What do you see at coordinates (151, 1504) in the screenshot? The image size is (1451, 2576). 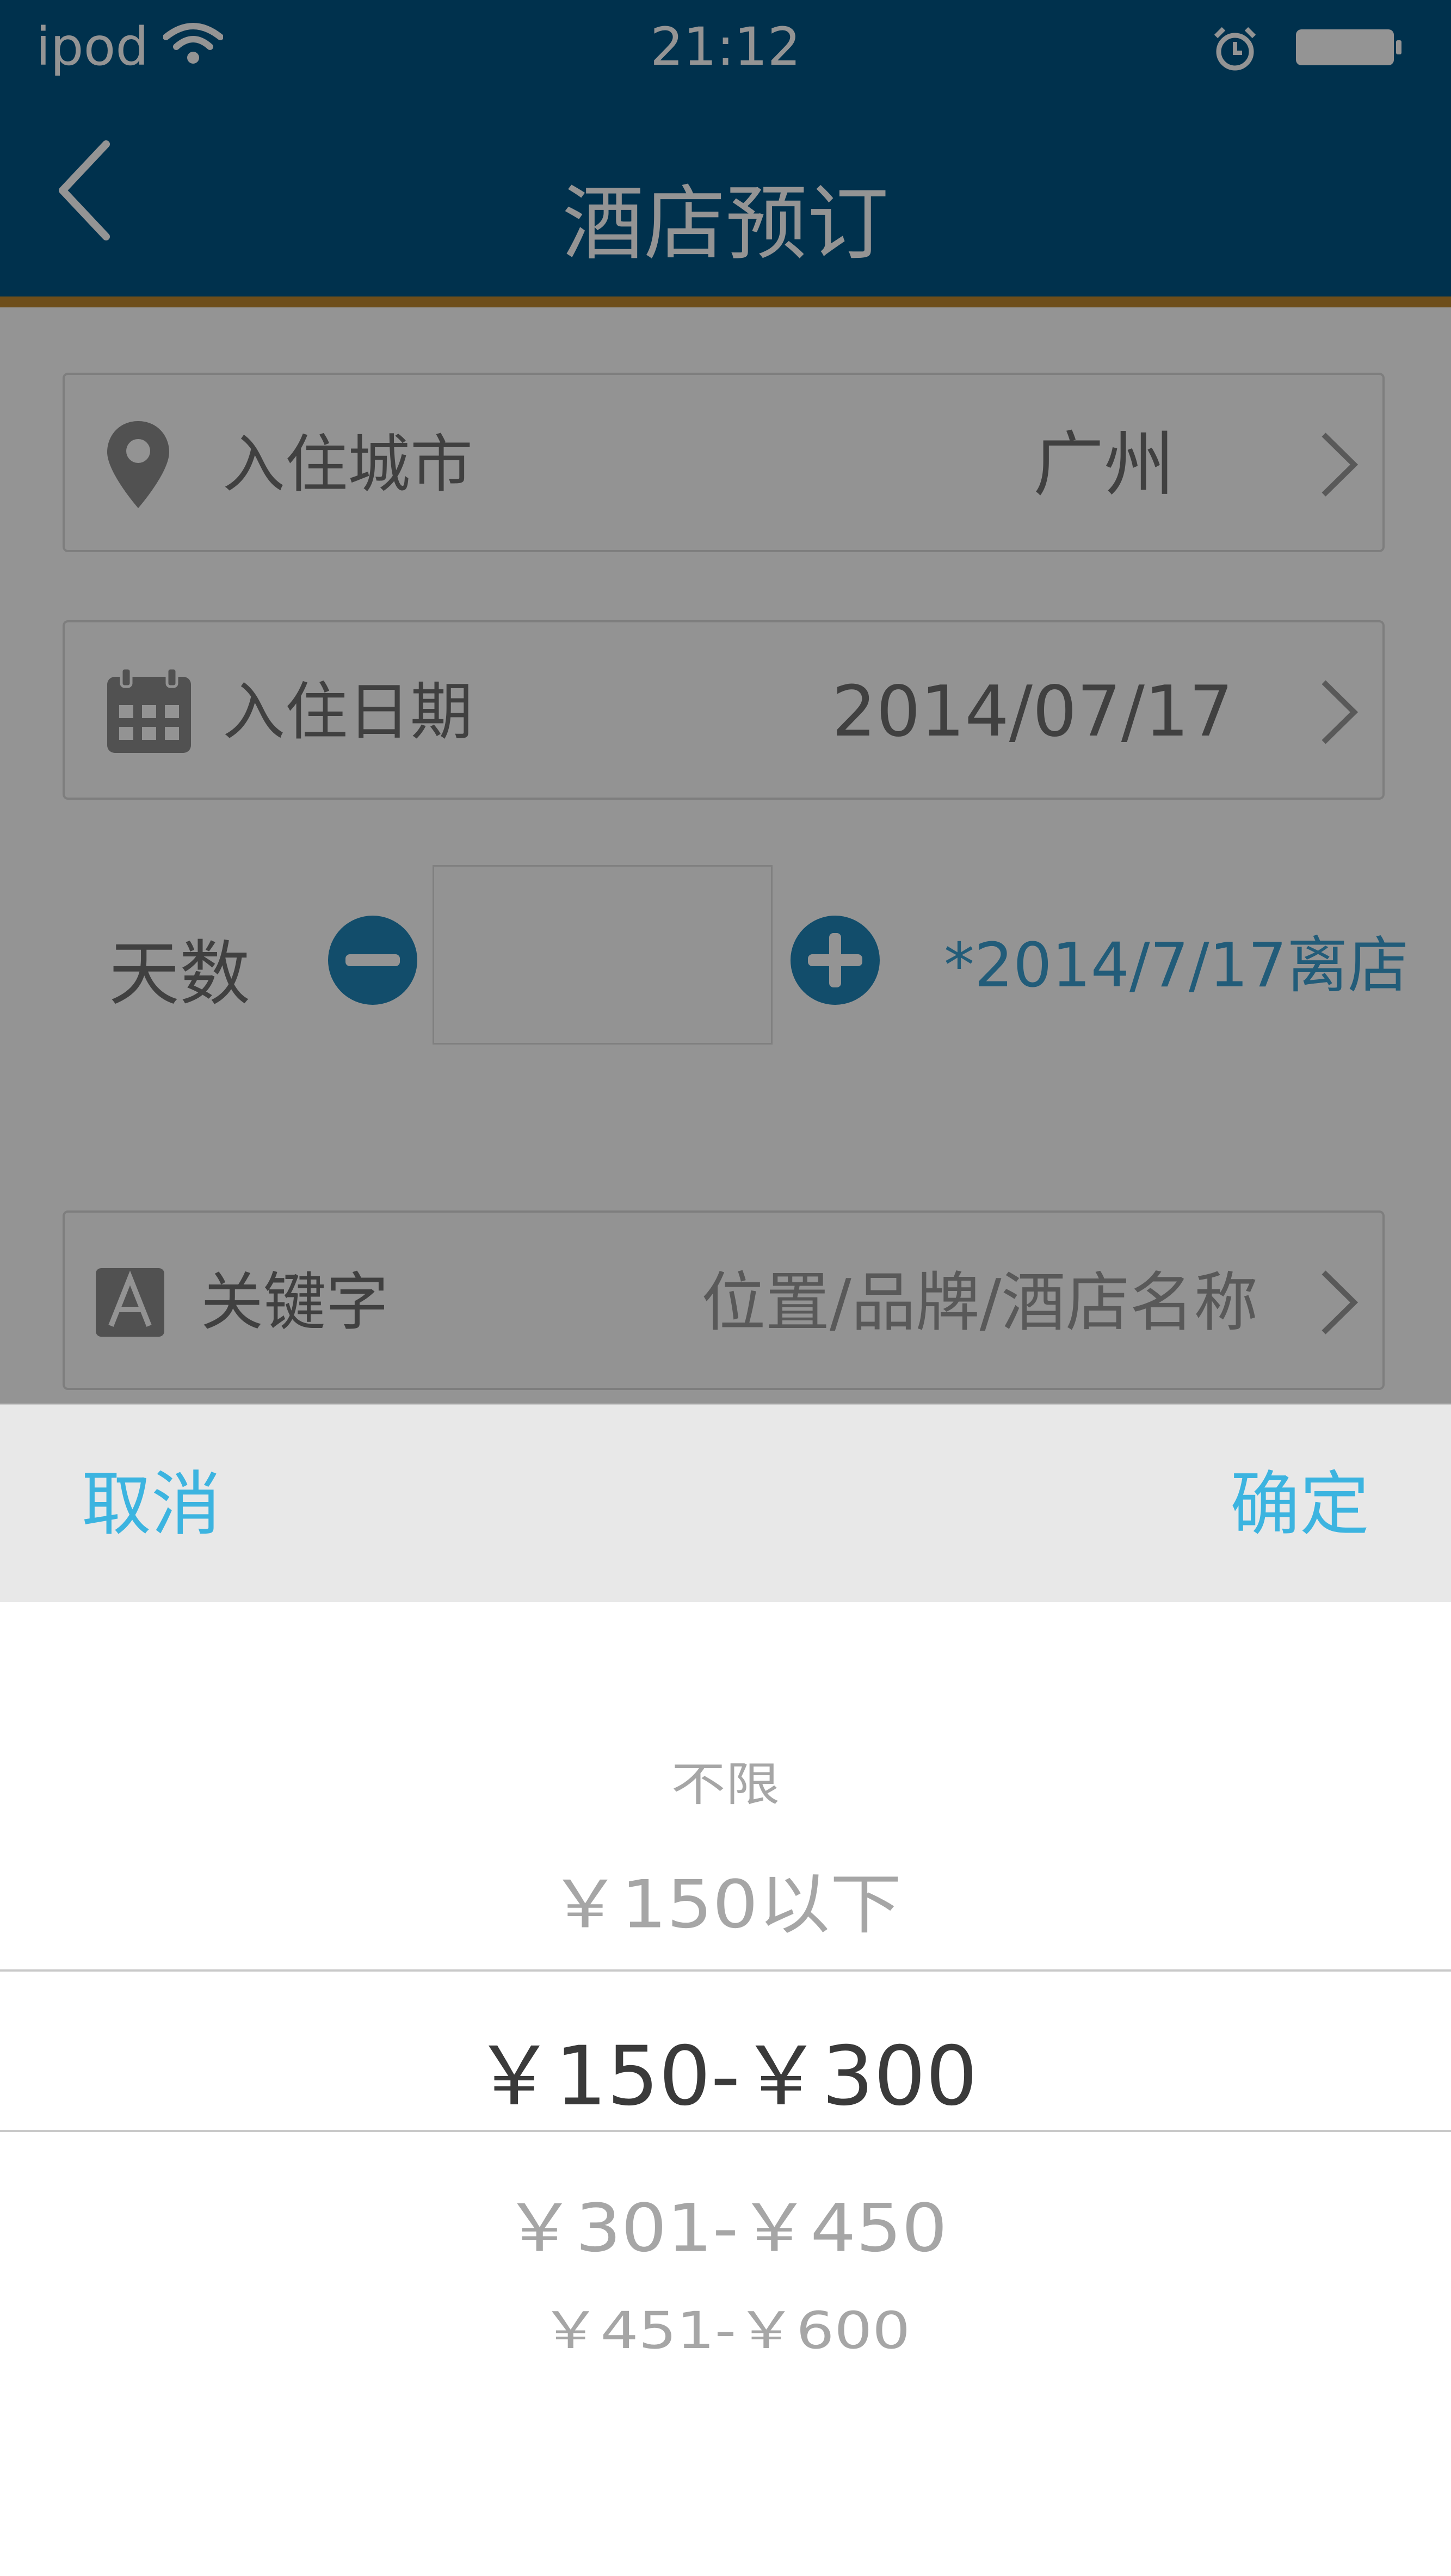 I see `cancel-button: 取消` at bounding box center [151, 1504].